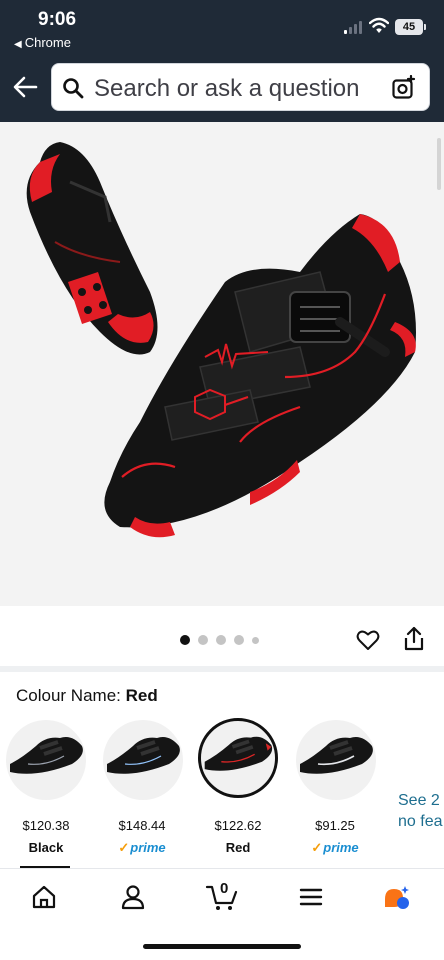  I want to click on variant-name: Red, so click(238, 847).